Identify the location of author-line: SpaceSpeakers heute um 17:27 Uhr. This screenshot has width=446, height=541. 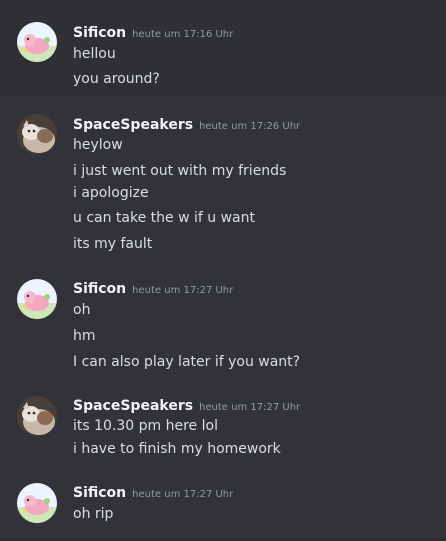
(186, 405).